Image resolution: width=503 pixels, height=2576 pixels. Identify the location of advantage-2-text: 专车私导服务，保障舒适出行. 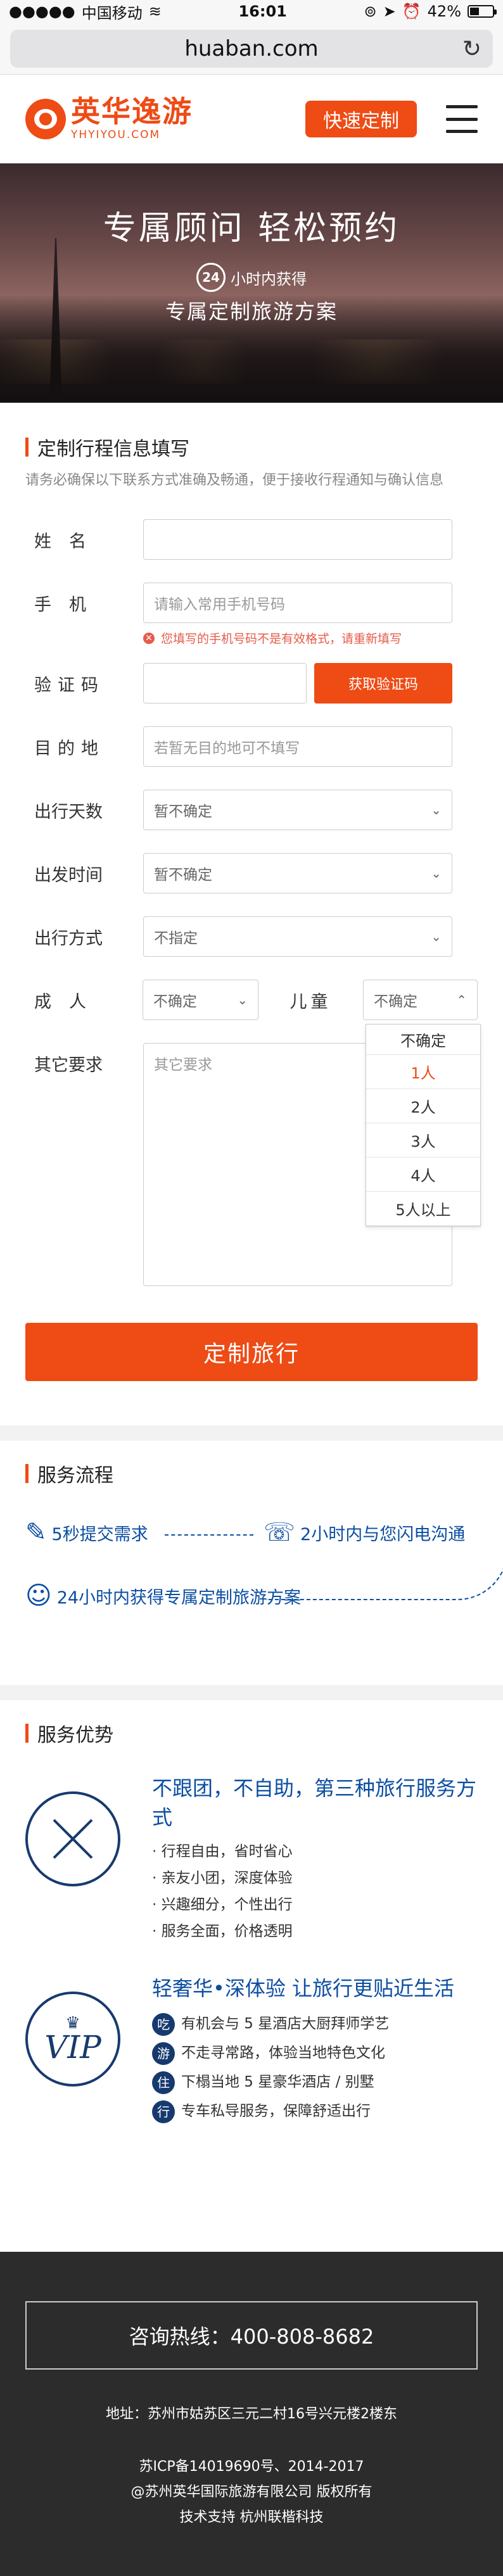
(276, 2111).